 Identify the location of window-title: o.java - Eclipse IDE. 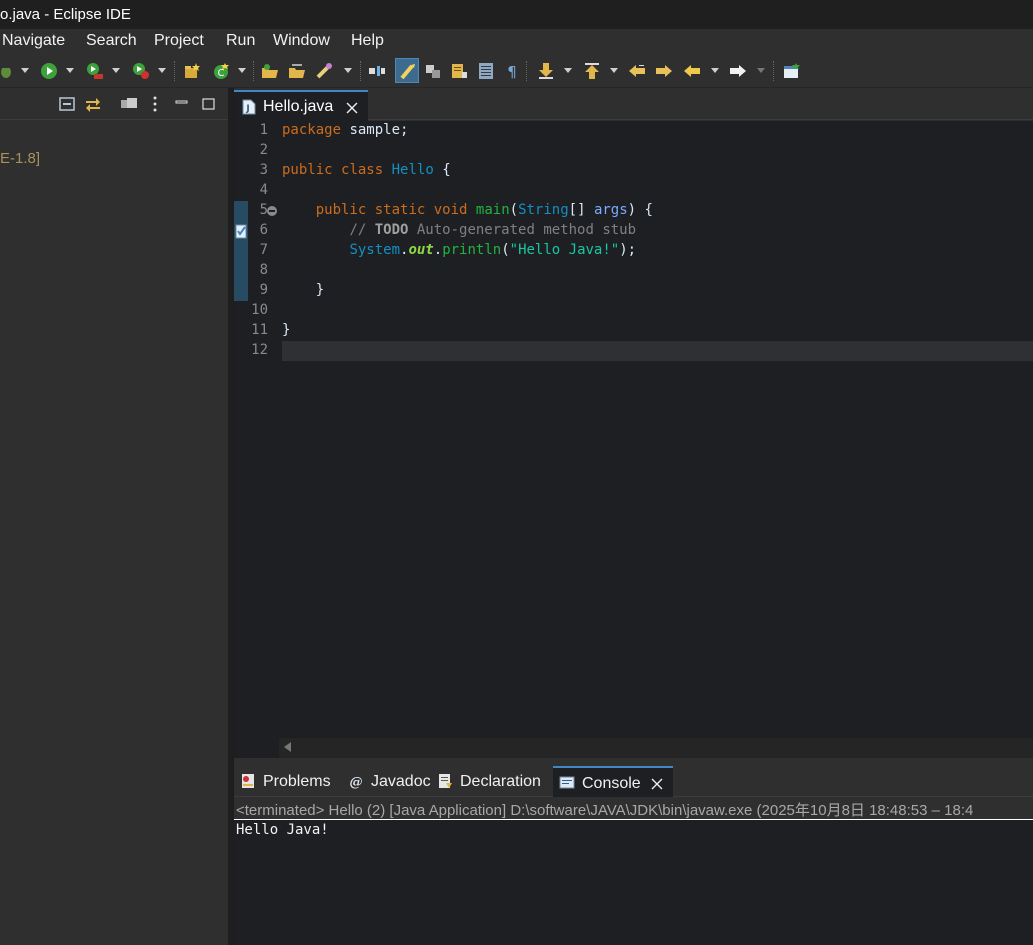
(65, 14).